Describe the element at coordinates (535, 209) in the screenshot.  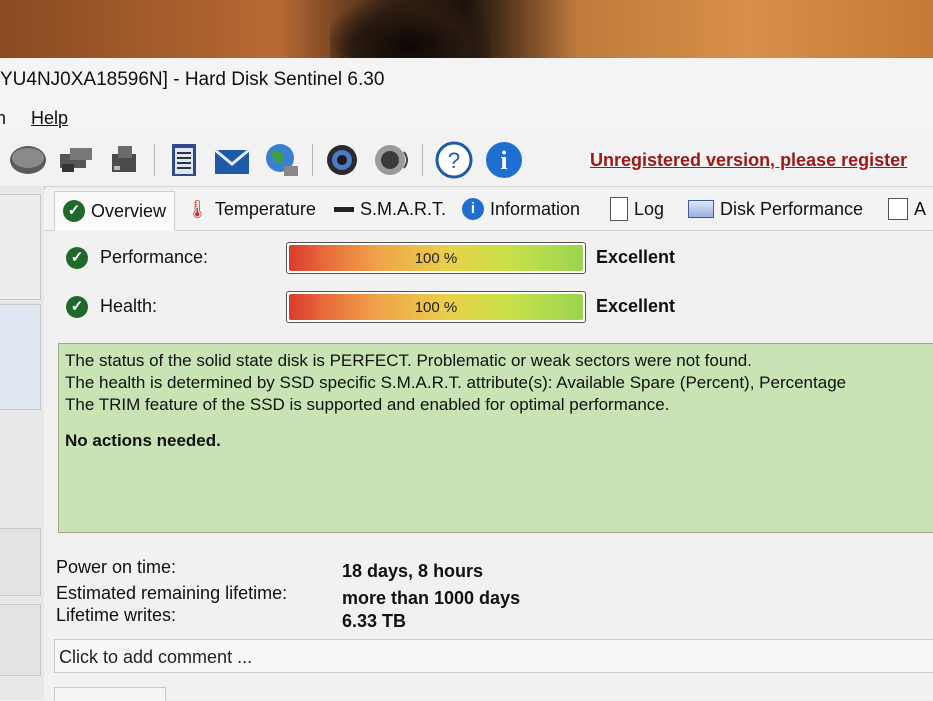
I see `tab-label: Information` at that location.